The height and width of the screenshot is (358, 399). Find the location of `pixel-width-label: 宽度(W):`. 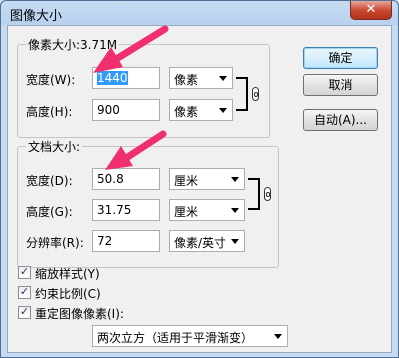

pixel-width-label: 宽度(W): is located at coordinates (51, 80).